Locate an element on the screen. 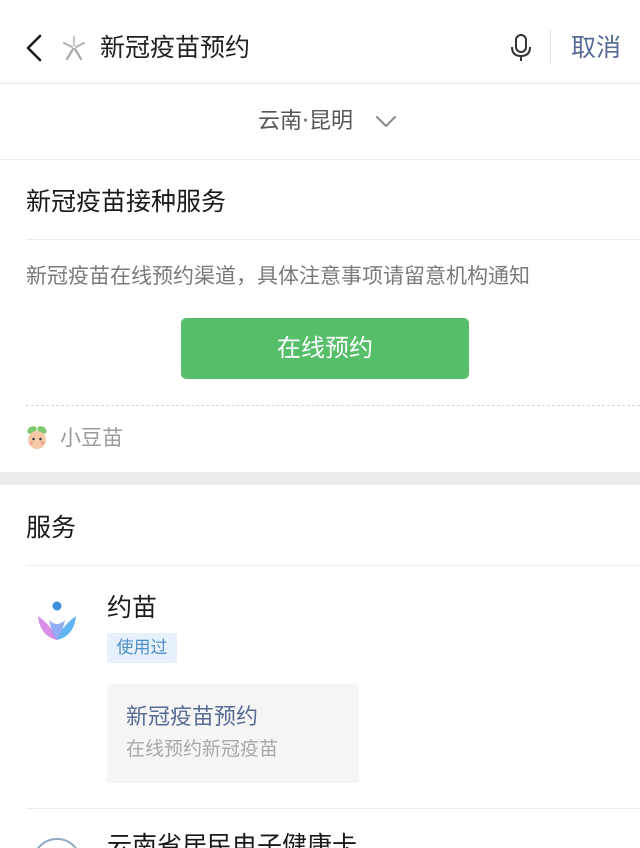 Image resolution: width=640 pixels, height=848 pixels. search-input: 新冠疫苗预约 is located at coordinates (175, 48).